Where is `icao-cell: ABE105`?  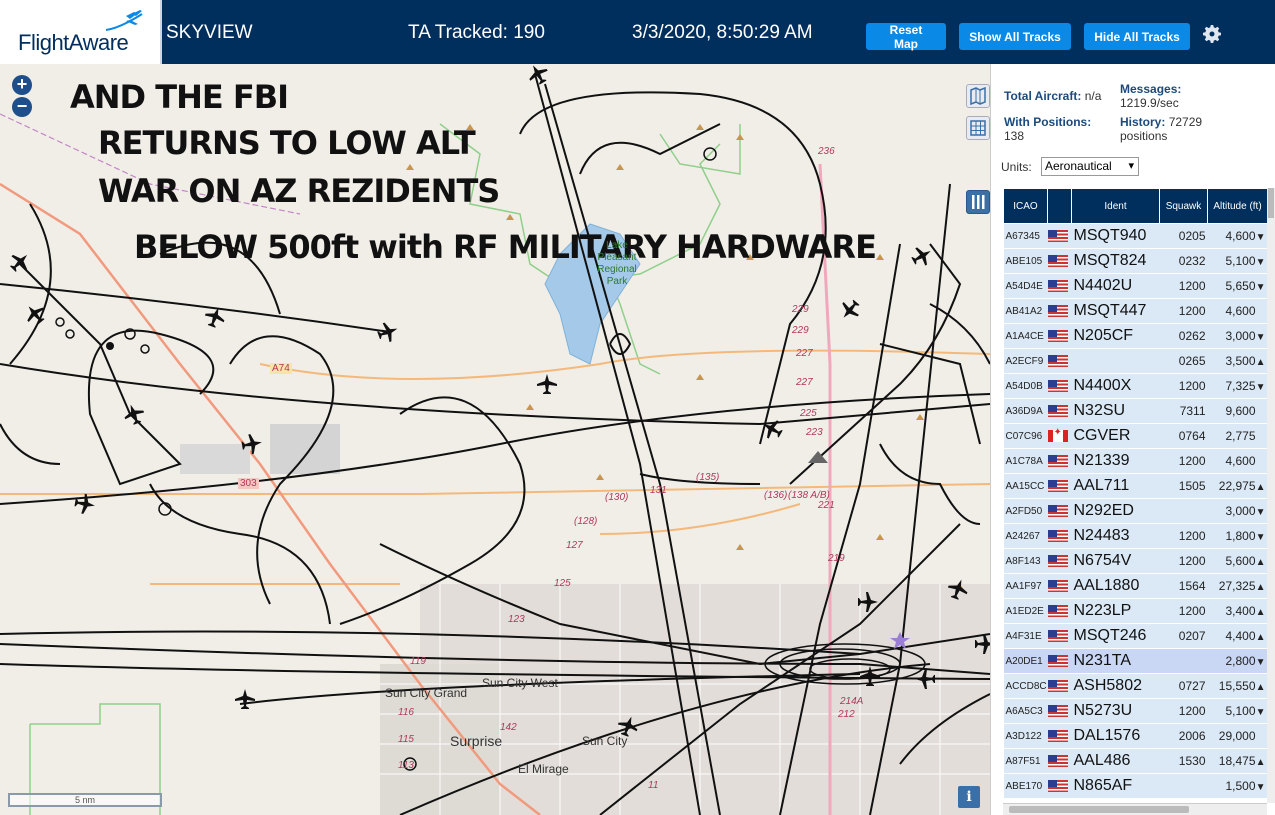
icao-cell: ABE105 is located at coordinates (1025, 261).